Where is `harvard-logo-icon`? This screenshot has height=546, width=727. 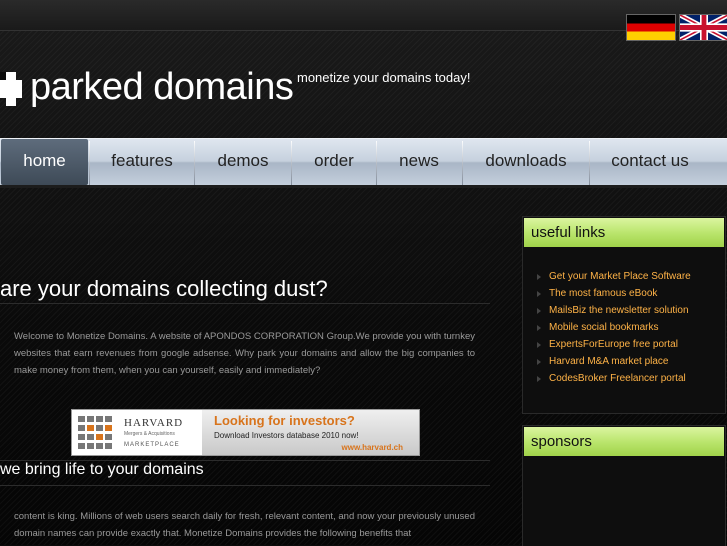
harvard-logo-icon is located at coordinates (98, 432).